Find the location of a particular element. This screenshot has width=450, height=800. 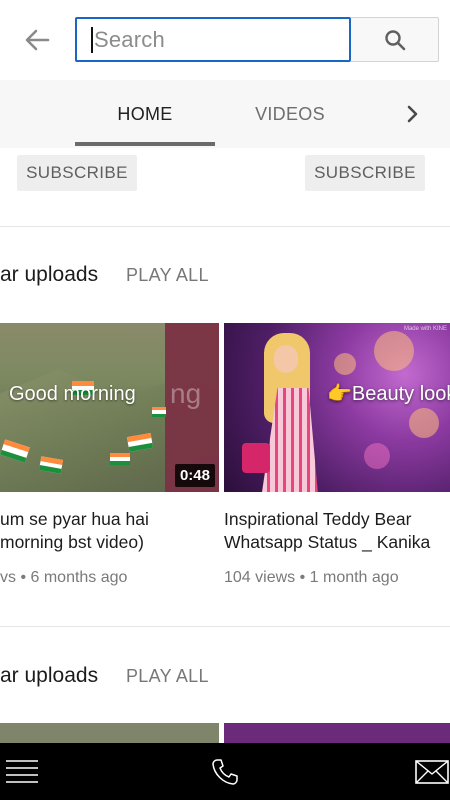

tab-home-label: HOME is located at coordinates (145, 113).